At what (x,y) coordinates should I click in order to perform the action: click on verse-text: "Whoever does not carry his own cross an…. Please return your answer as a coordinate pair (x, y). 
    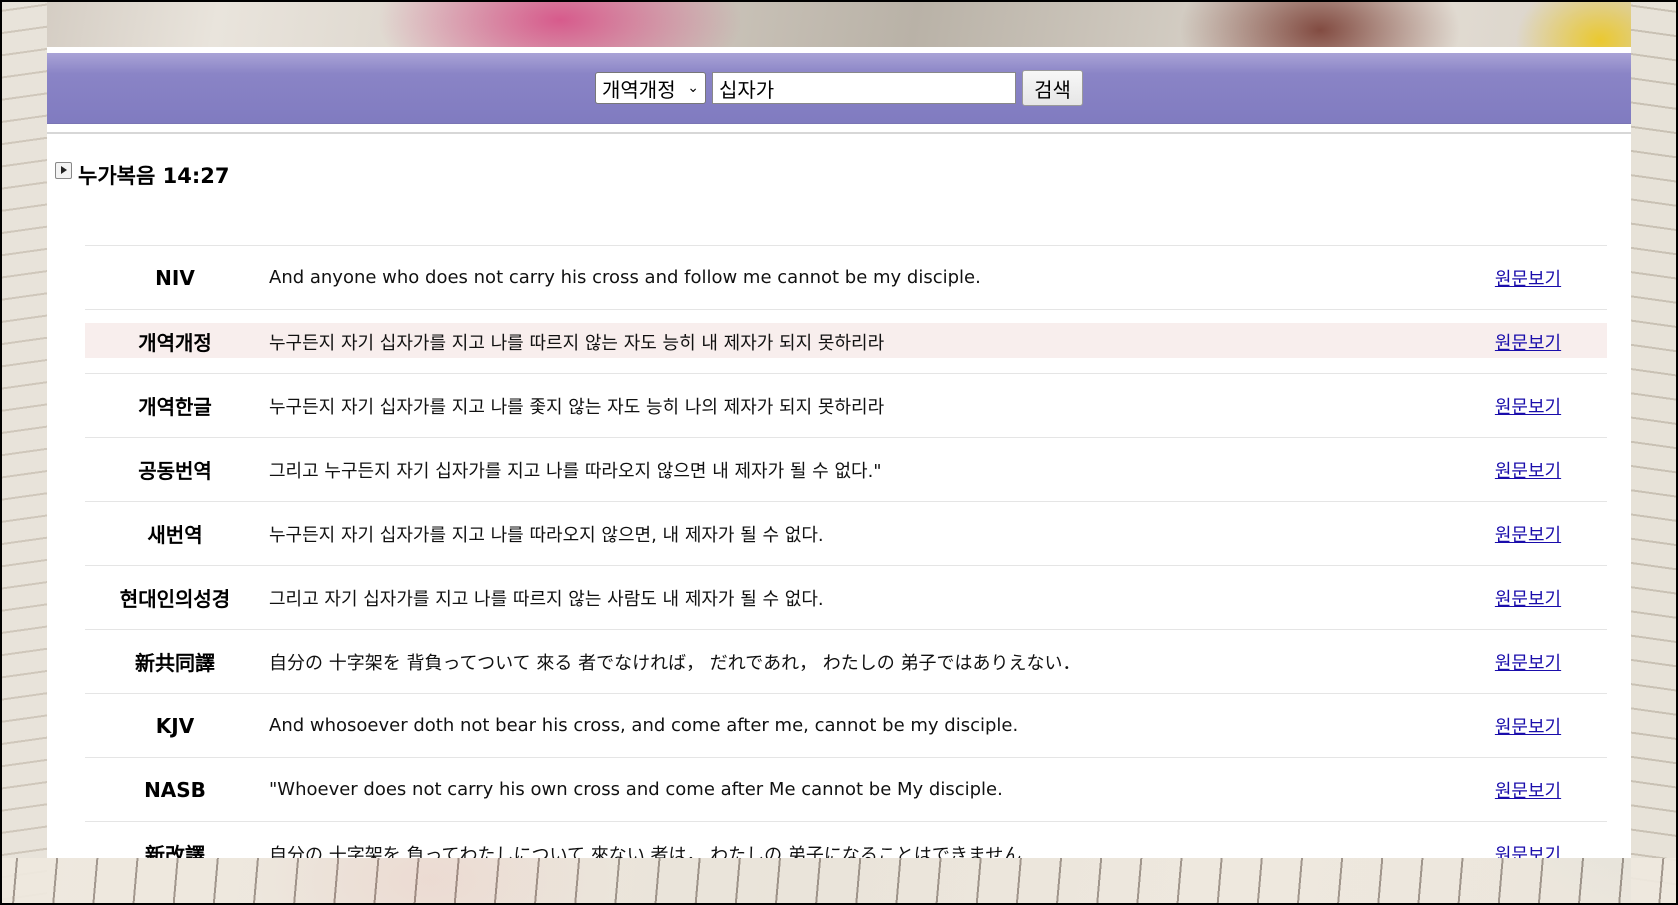
    Looking at the image, I should click on (636, 789).